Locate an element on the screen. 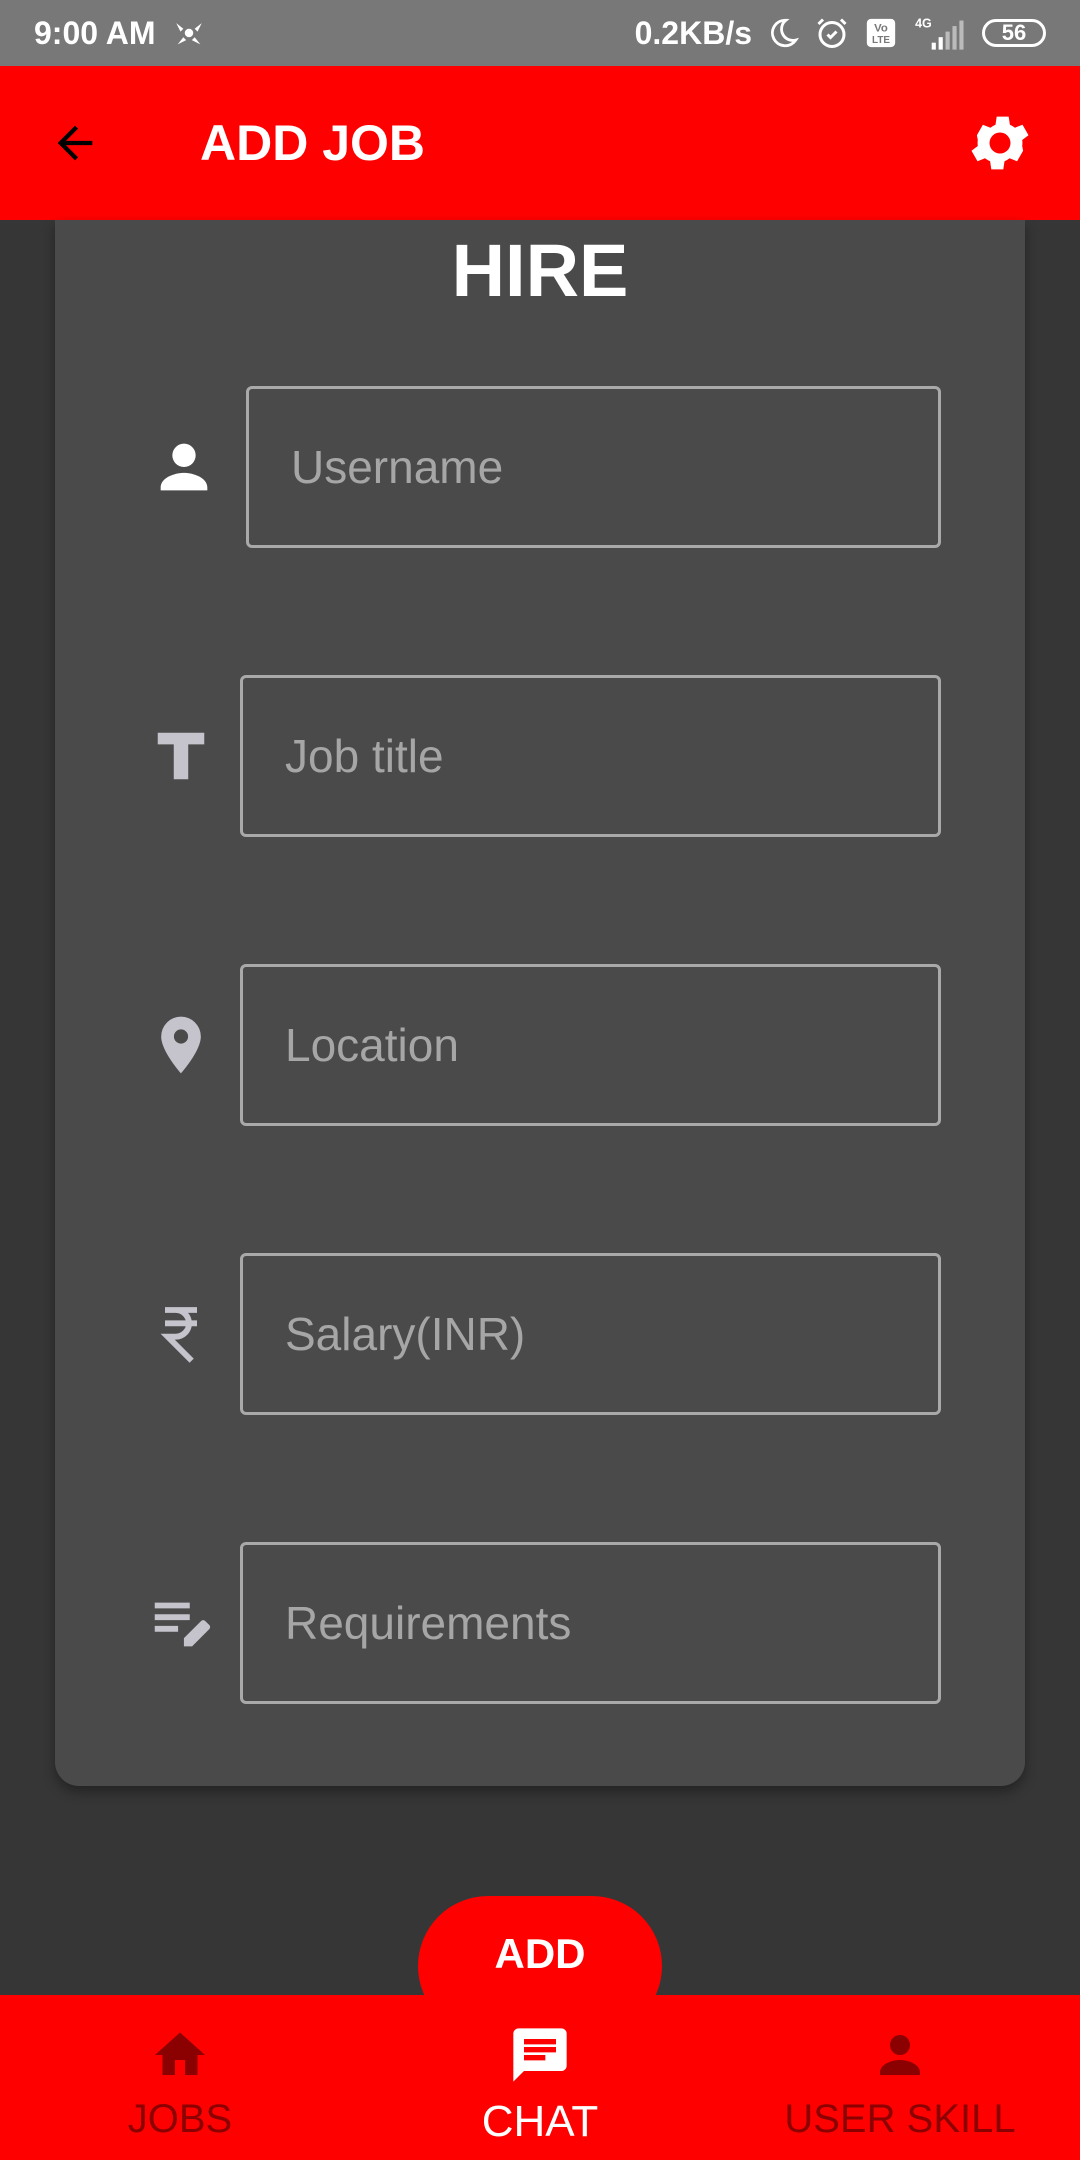  chat-icon is located at coordinates (540, 2055).